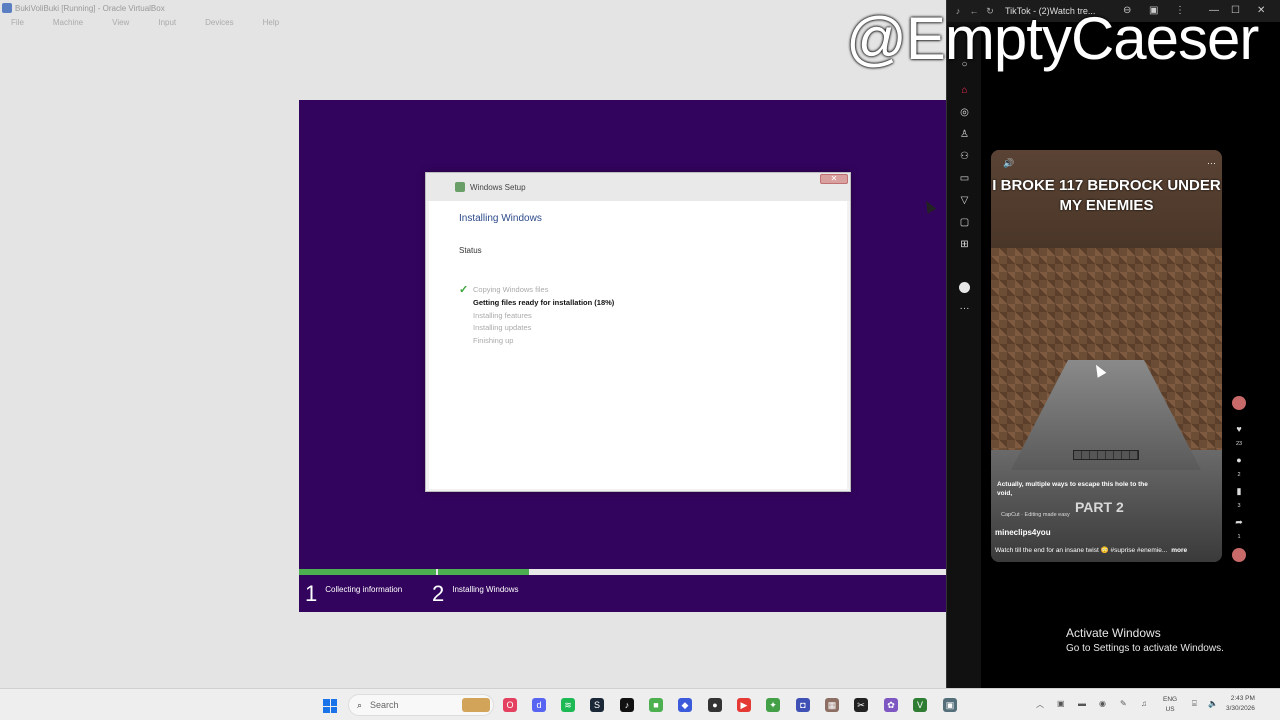  Describe the element at coordinates (964, 90) in the screenshot. I see `home-icon: ⌂` at that location.